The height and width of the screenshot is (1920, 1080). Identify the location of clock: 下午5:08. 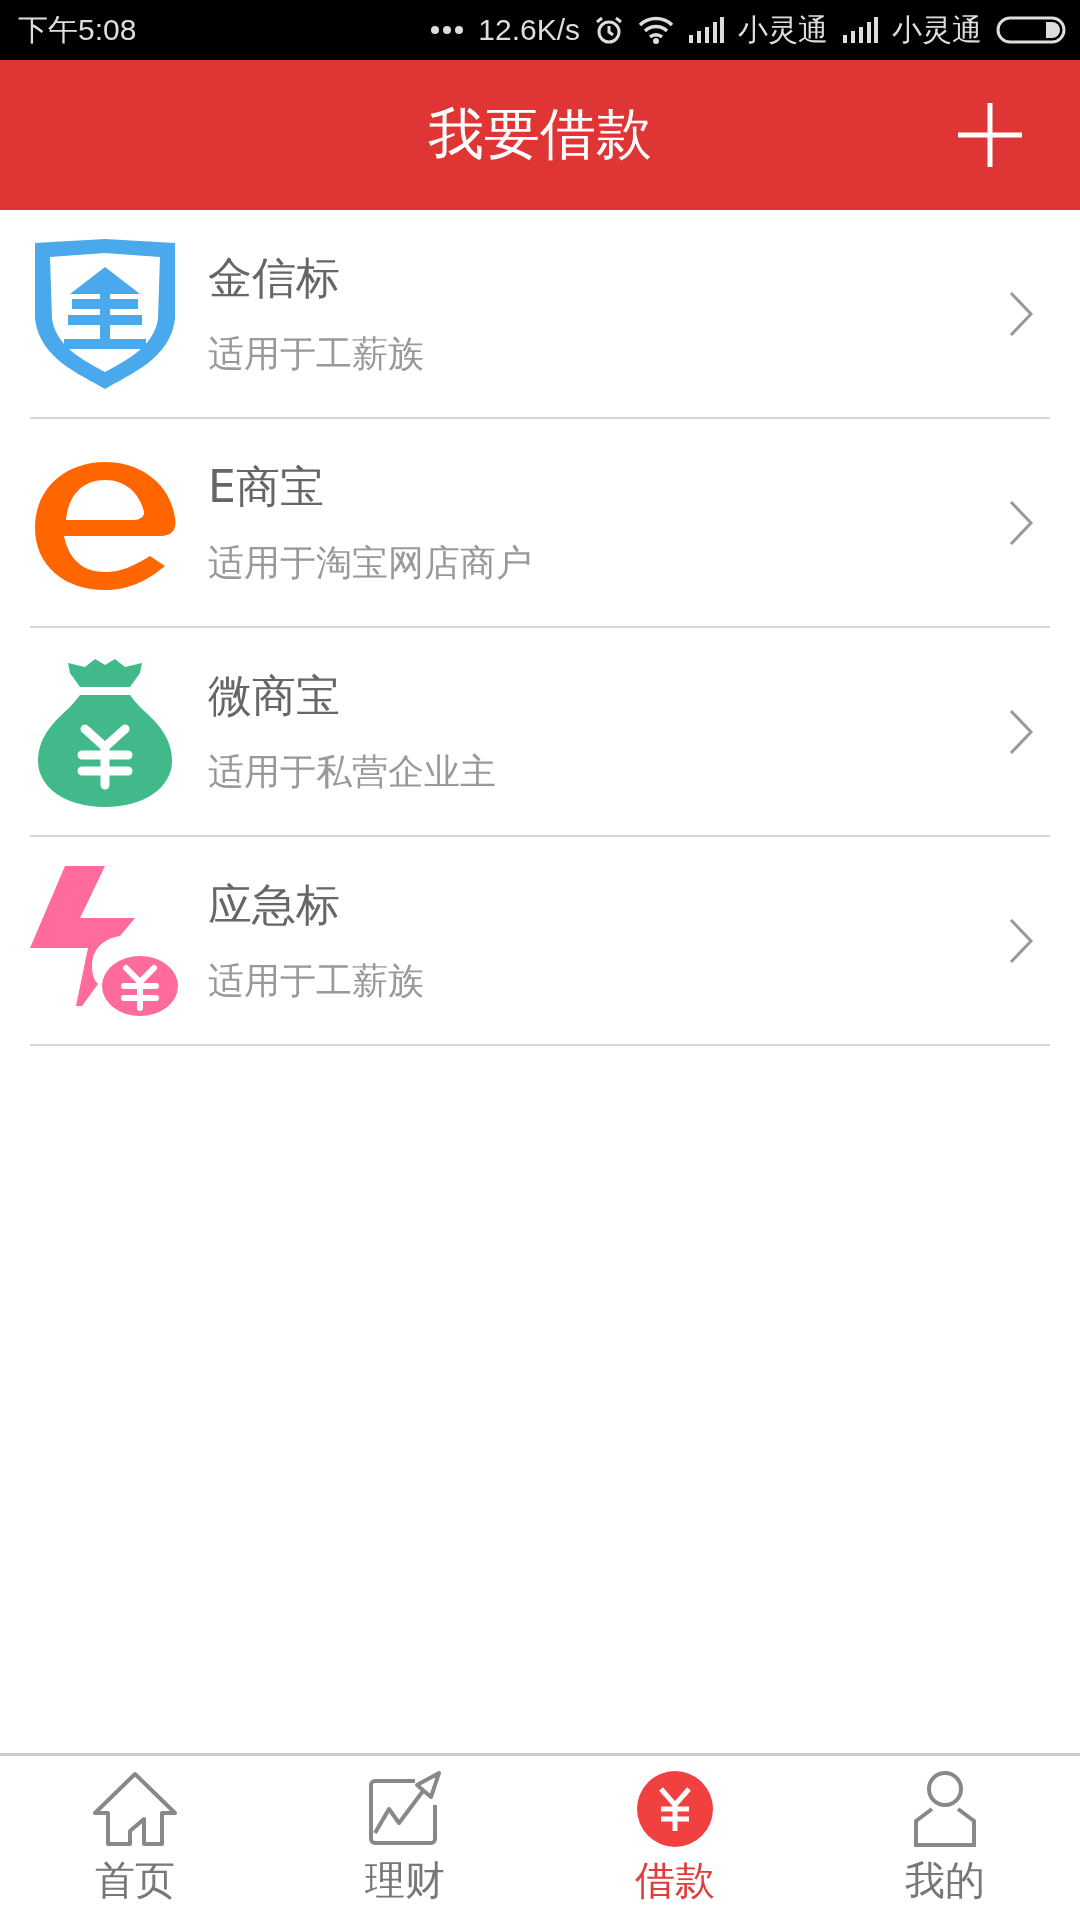
(77, 29).